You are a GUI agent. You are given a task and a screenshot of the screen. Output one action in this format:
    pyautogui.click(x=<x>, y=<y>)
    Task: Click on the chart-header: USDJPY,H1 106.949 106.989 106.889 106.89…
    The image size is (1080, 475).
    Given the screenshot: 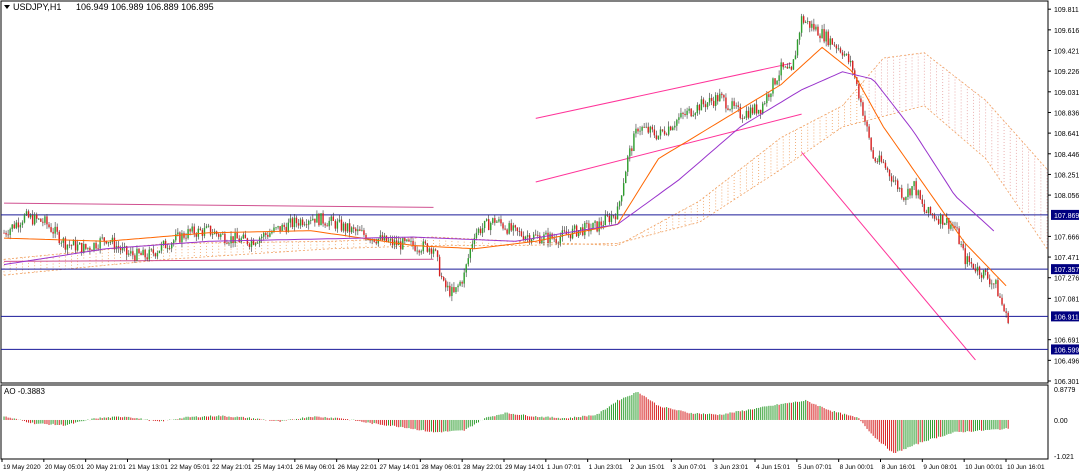 What is the action you would take?
    pyautogui.click(x=109, y=7)
    